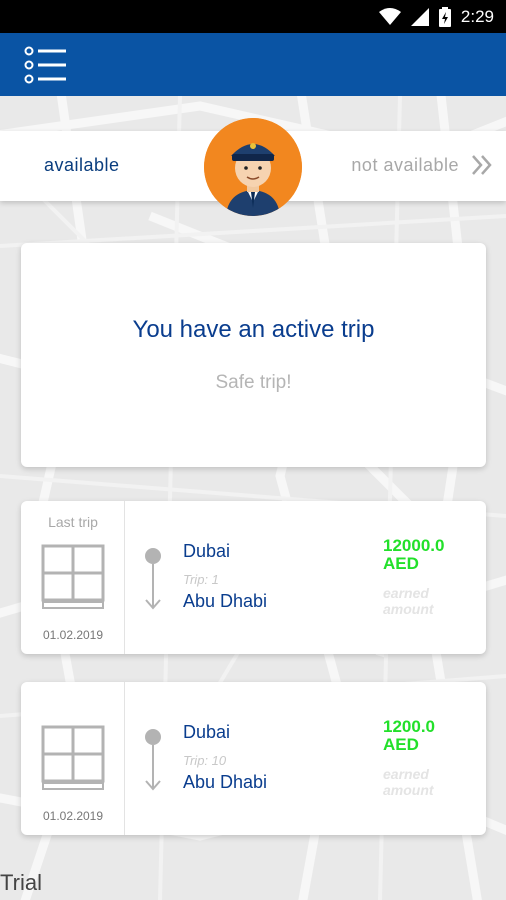 This screenshot has height=900, width=506. What do you see at coordinates (414, 545) in the screenshot?
I see `amount-value: 12000.0` at bounding box center [414, 545].